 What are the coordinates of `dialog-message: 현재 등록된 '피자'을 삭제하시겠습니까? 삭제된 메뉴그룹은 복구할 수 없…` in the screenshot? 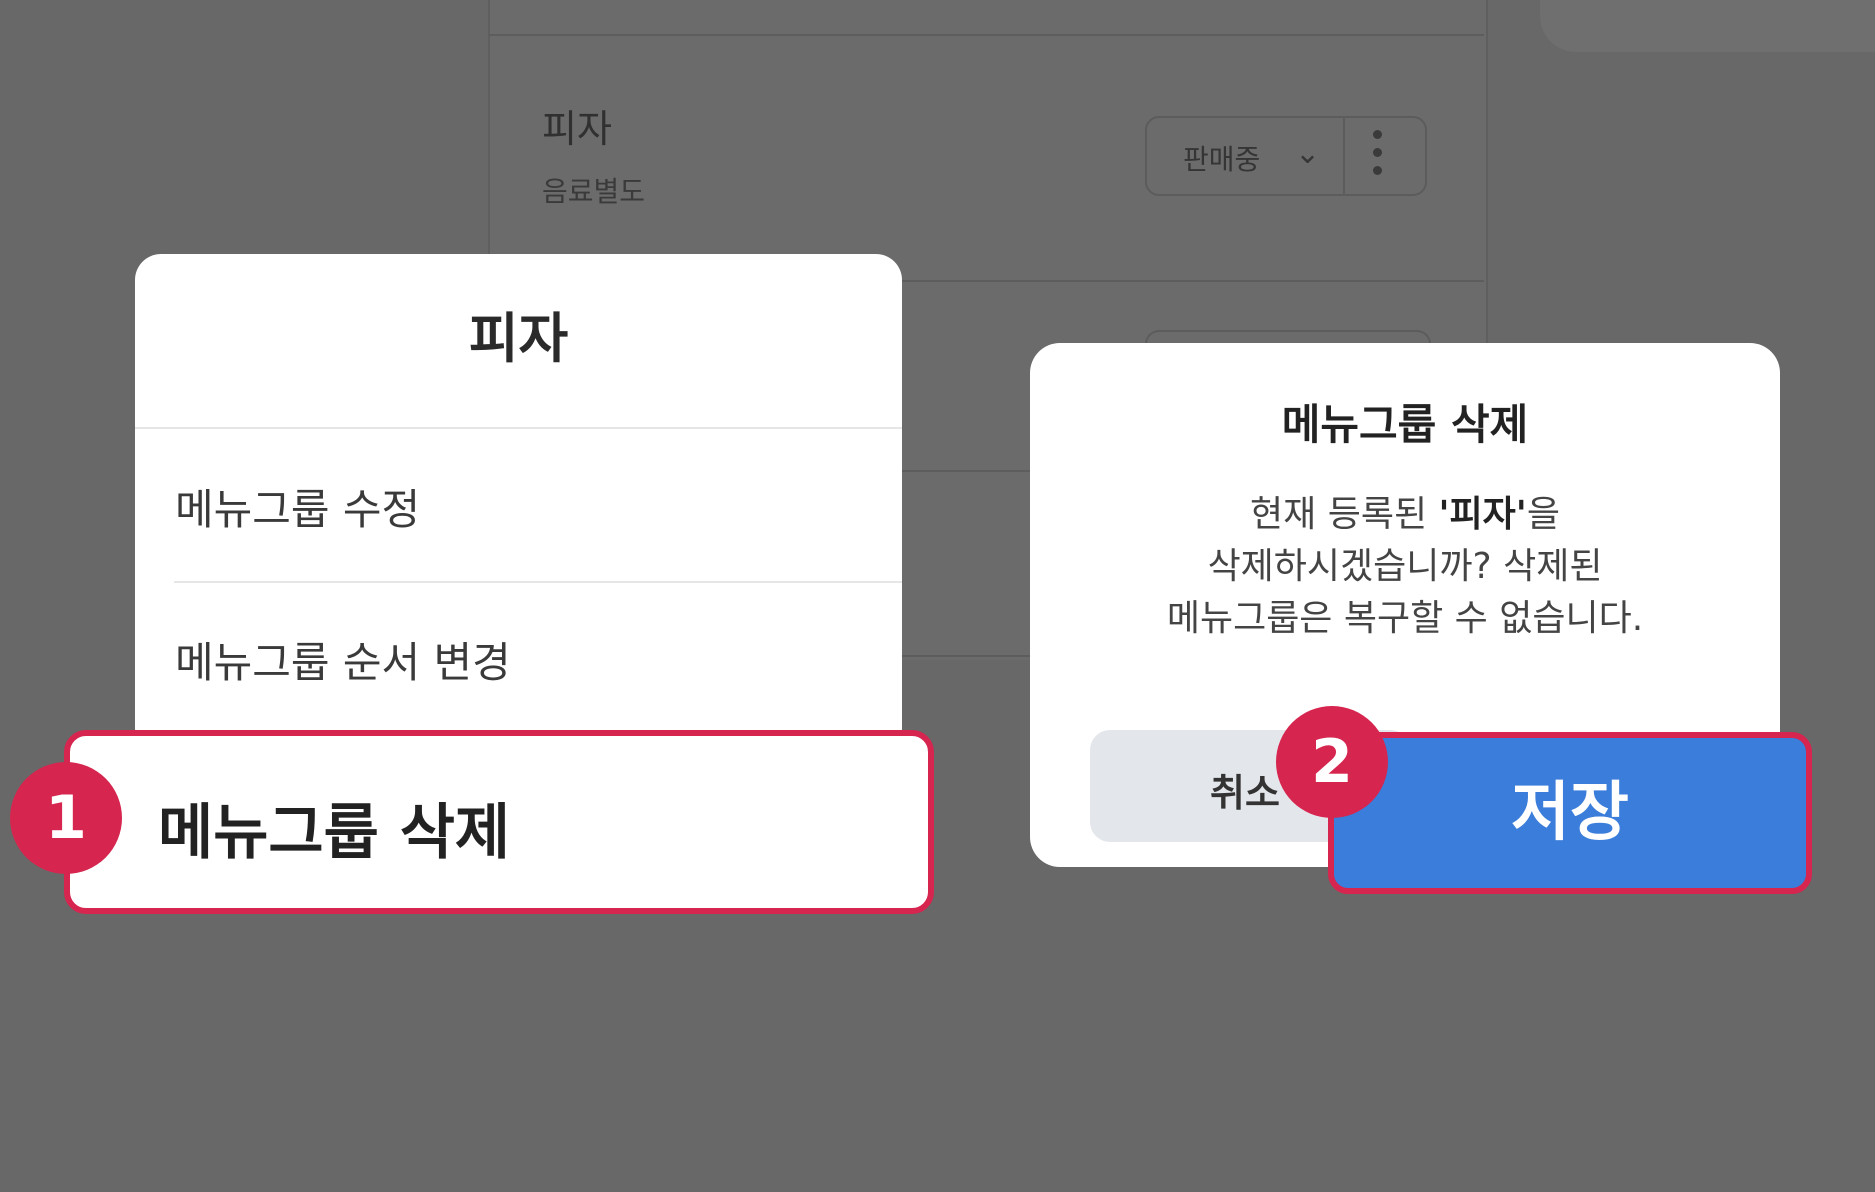 It's located at (1405, 567).